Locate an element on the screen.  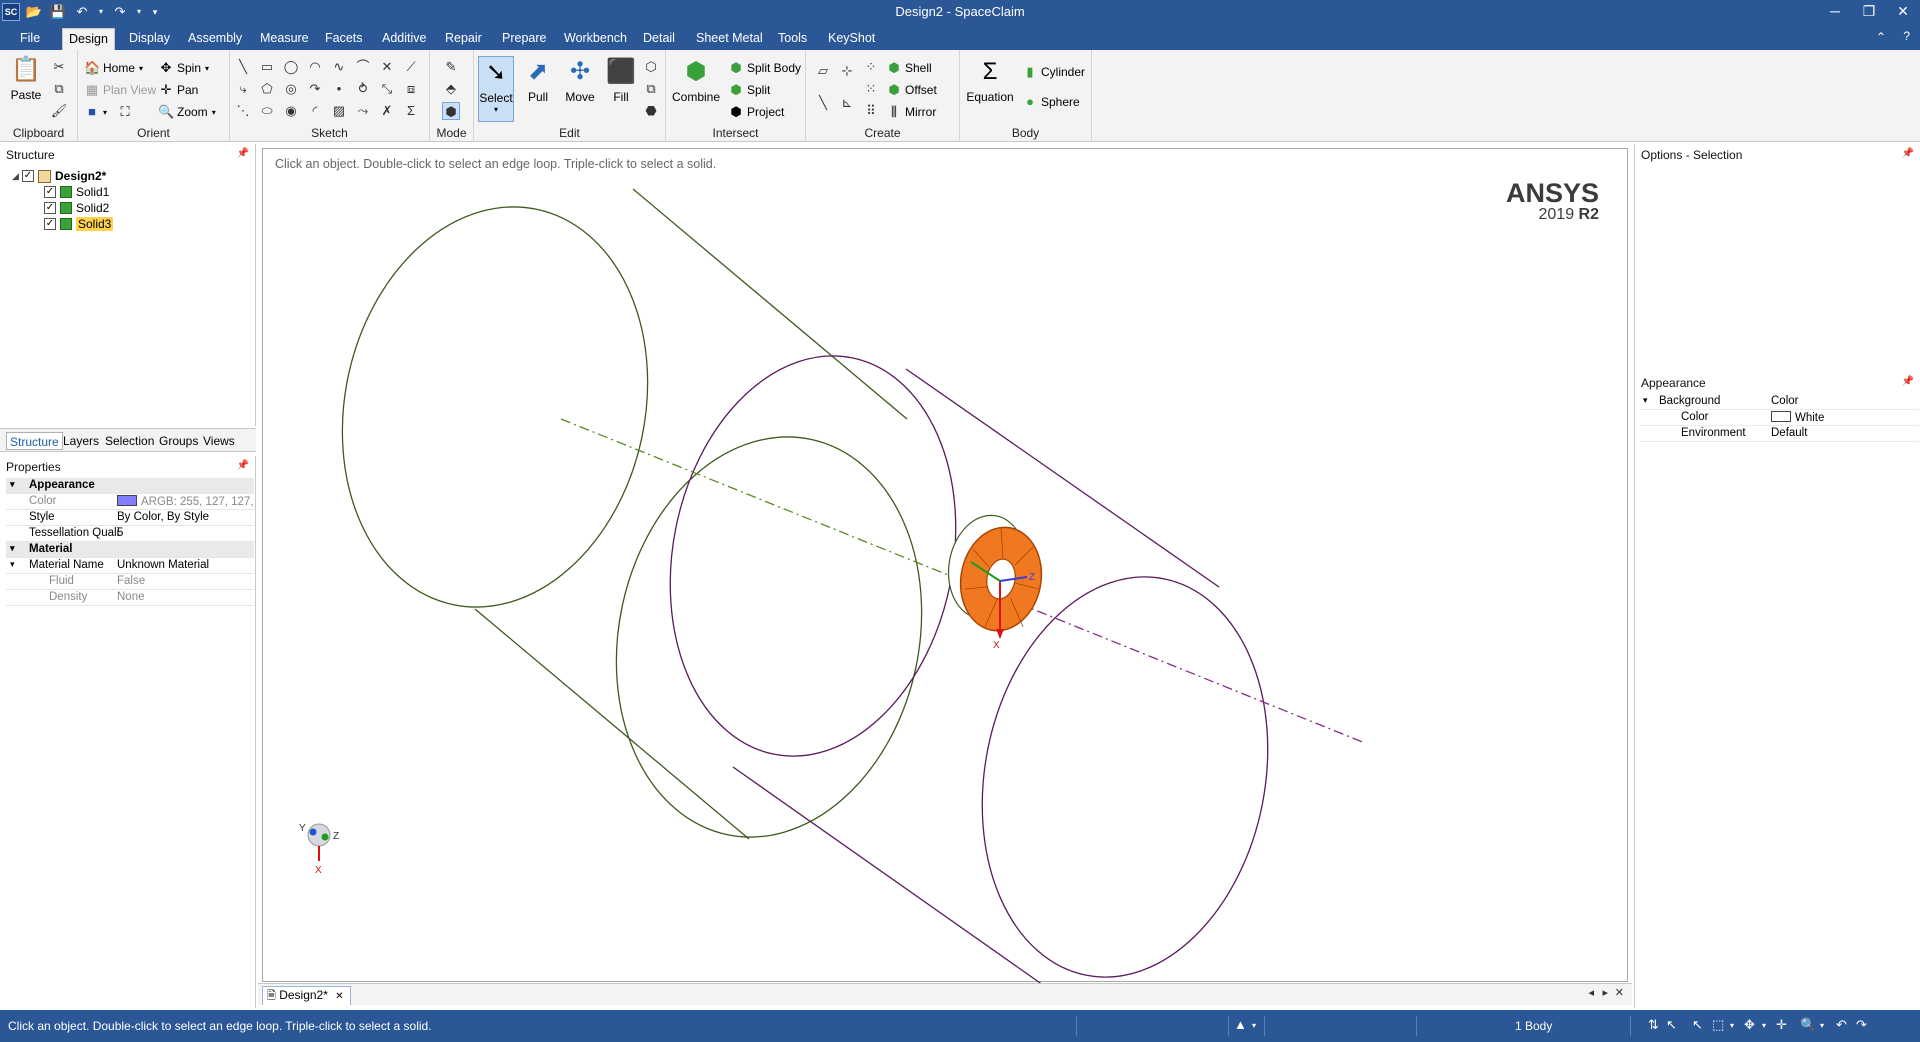
orientation-triad: X Y Z is located at coordinates (319, 849).